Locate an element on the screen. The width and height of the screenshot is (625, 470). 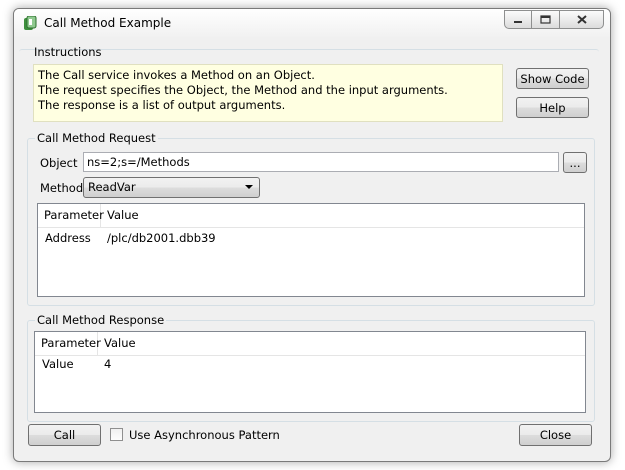
object-input: ns=2;s=/Methods is located at coordinates (321, 162).